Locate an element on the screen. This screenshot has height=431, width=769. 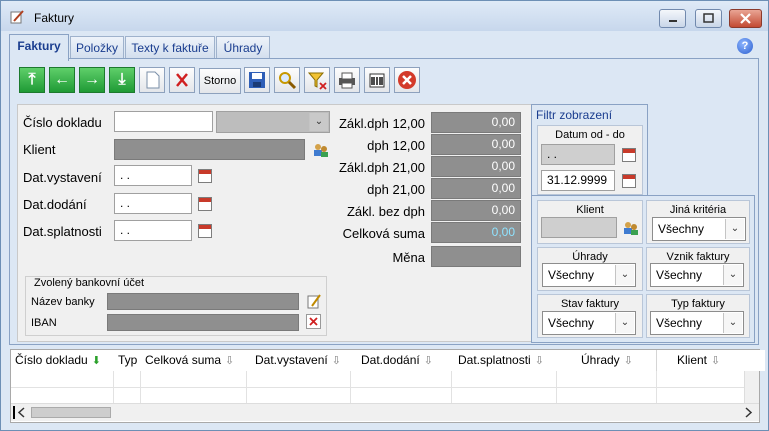
tab-texty-k-fakture: Texty k faktuře is located at coordinates (170, 47).